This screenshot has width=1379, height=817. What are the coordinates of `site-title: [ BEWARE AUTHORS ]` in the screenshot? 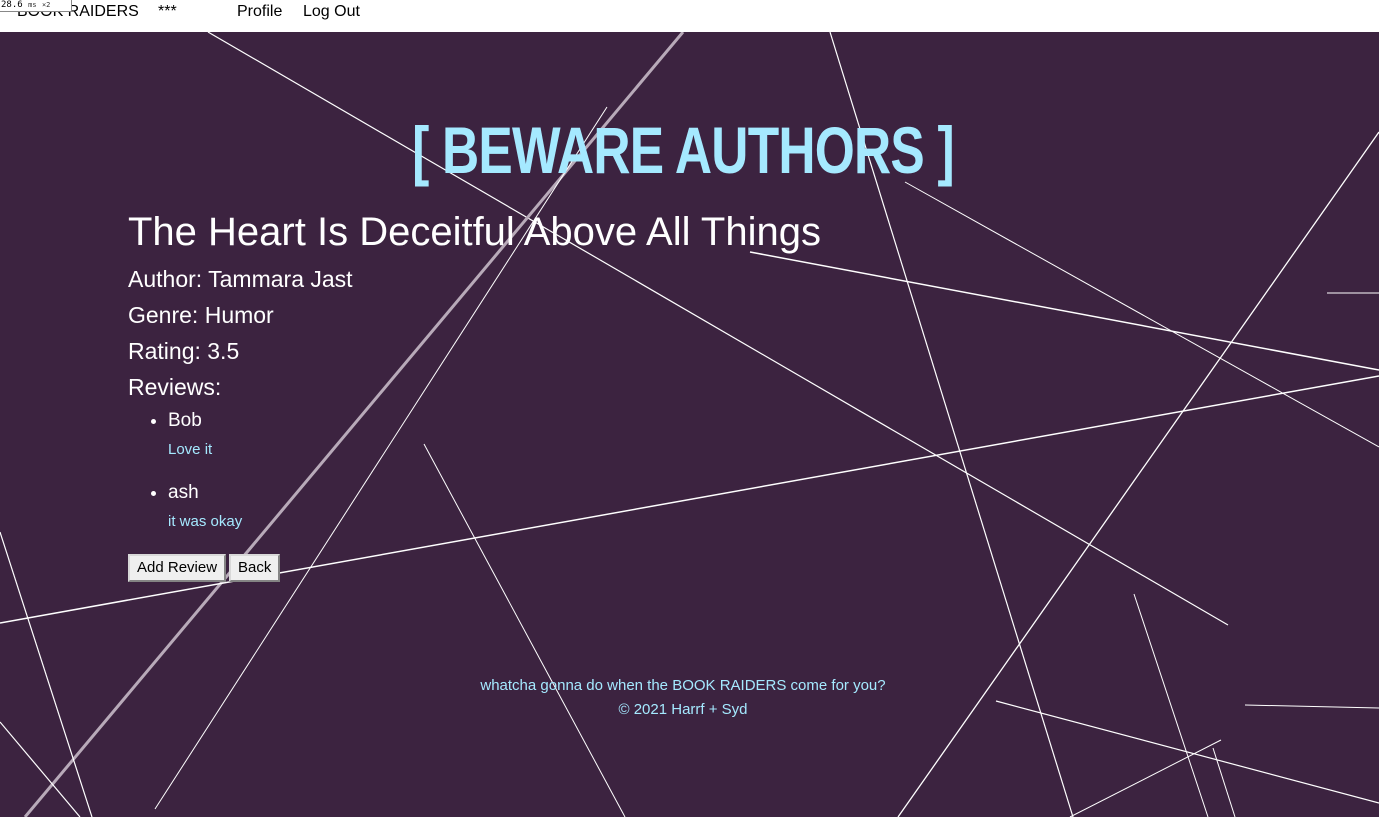 It's located at (683, 150).